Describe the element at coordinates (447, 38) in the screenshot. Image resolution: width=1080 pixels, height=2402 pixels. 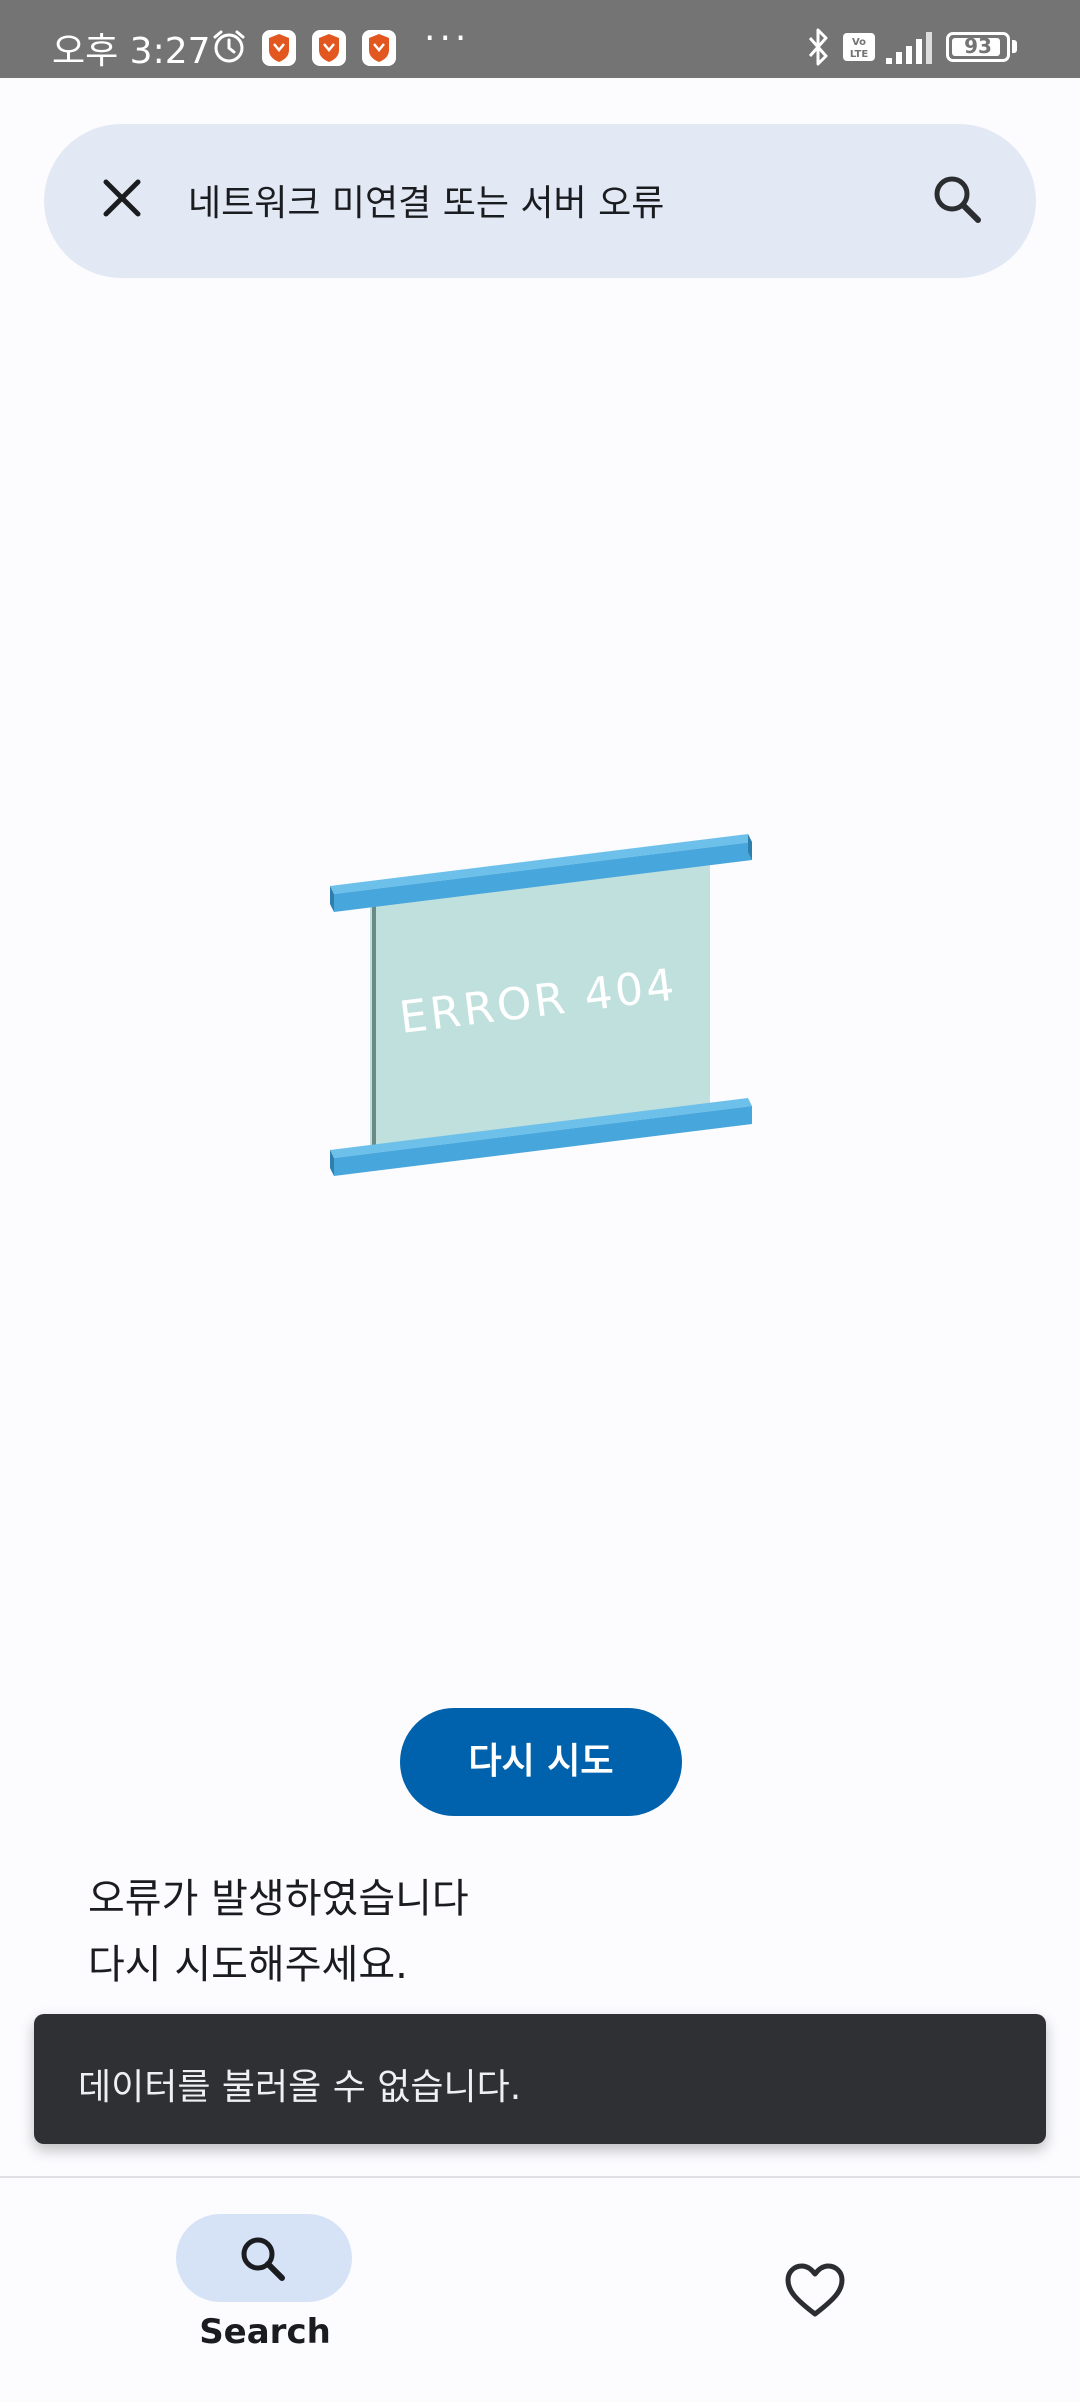
I see `more-notifications-indicator: ···` at that location.